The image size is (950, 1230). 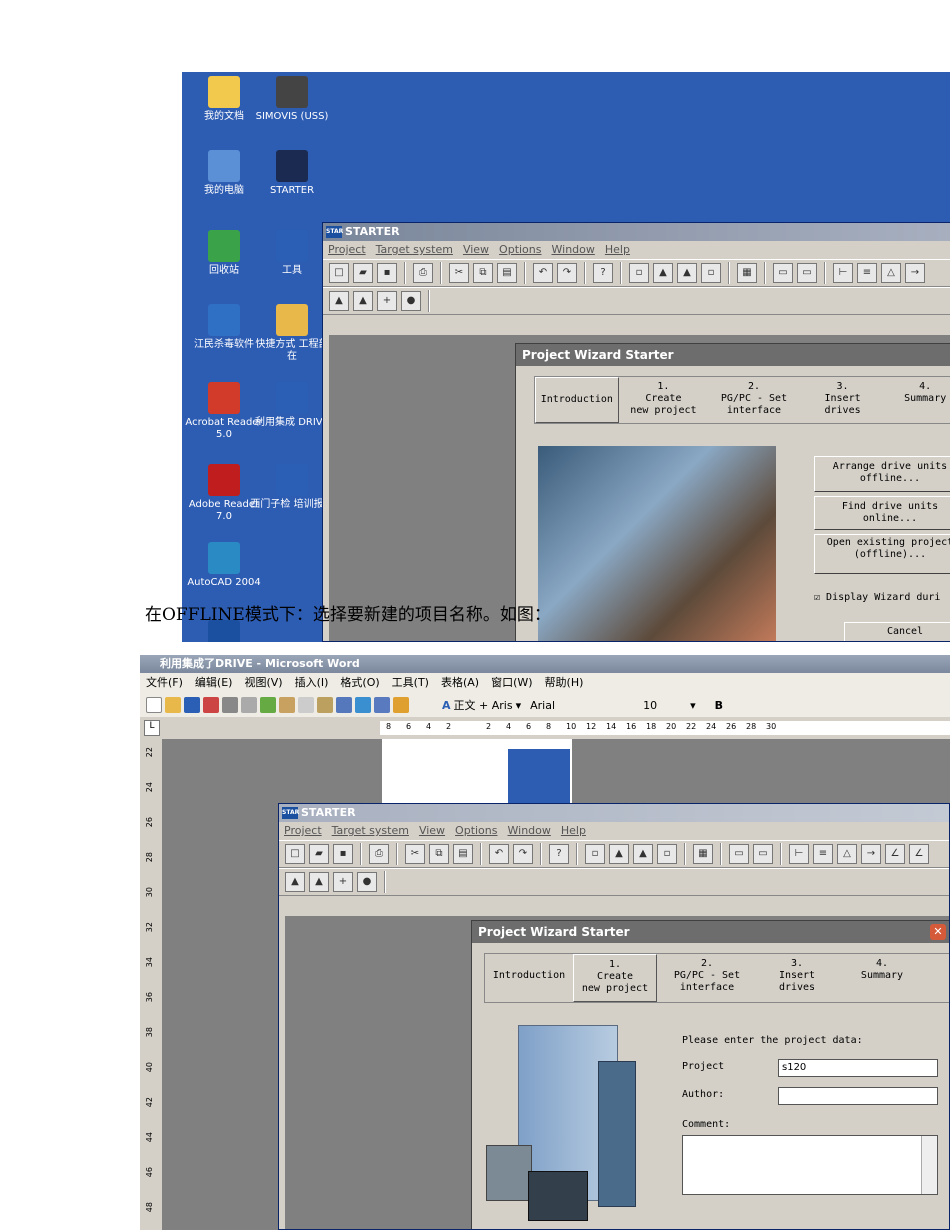 What do you see at coordinates (268, 705) in the screenshot?
I see `spelling-icon` at bounding box center [268, 705].